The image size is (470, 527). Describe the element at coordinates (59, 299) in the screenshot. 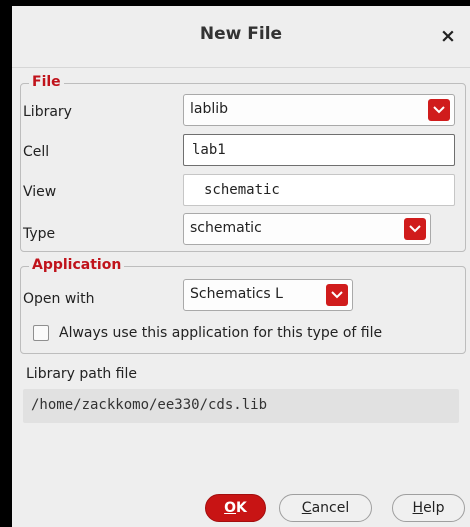

I see `open-with-label: Open with` at that location.